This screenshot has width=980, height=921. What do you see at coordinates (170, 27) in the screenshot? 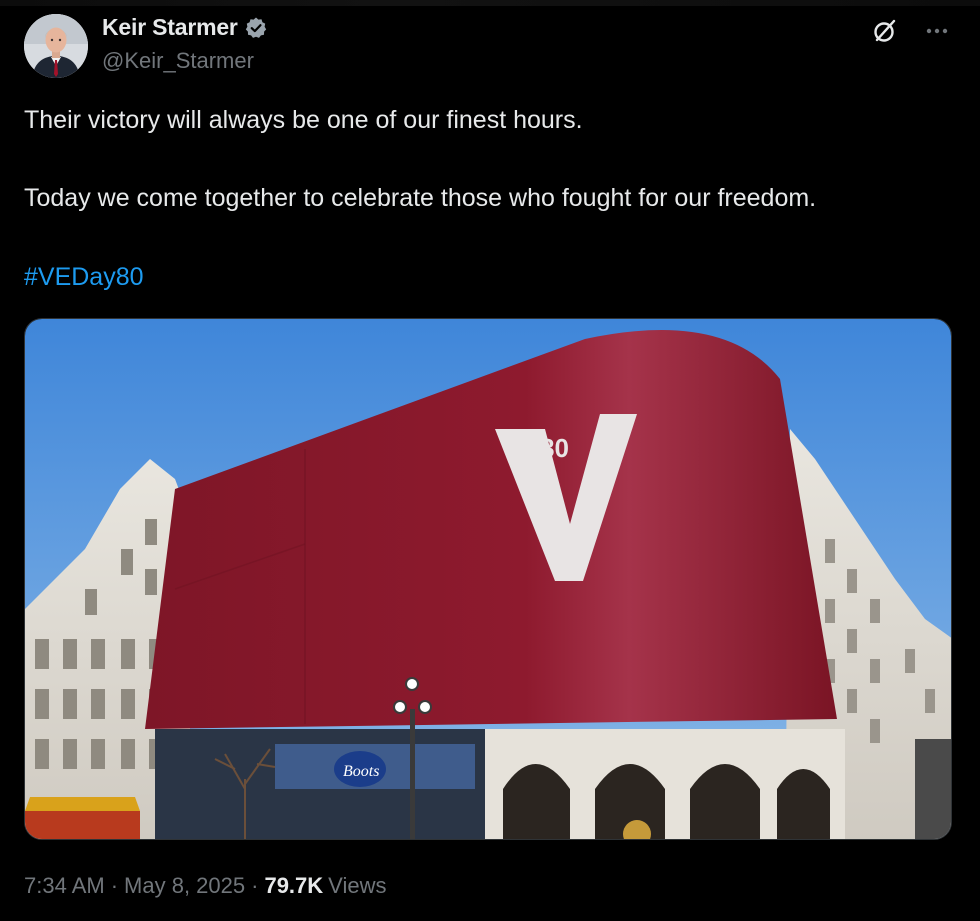
I see `author-display-name: Keir Starmer` at bounding box center [170, 27].